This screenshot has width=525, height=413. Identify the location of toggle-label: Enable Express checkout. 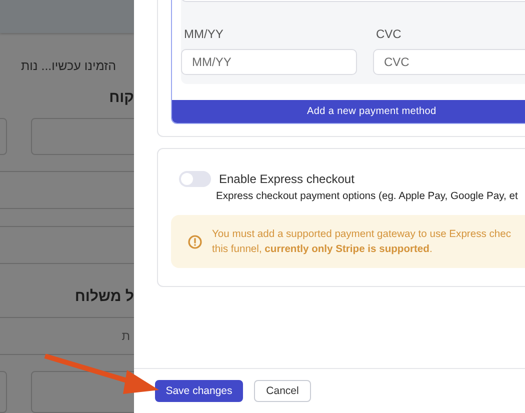
(286, 179).